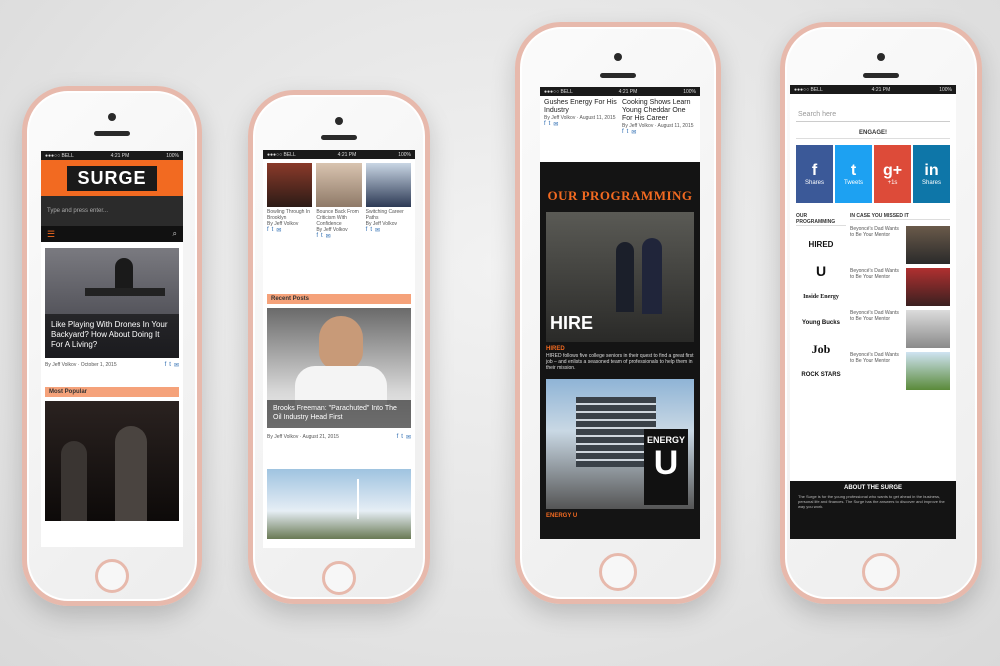 The image size is (1000, 666). I want to click on facebook-share-button: f Shares, so click(814, 174).